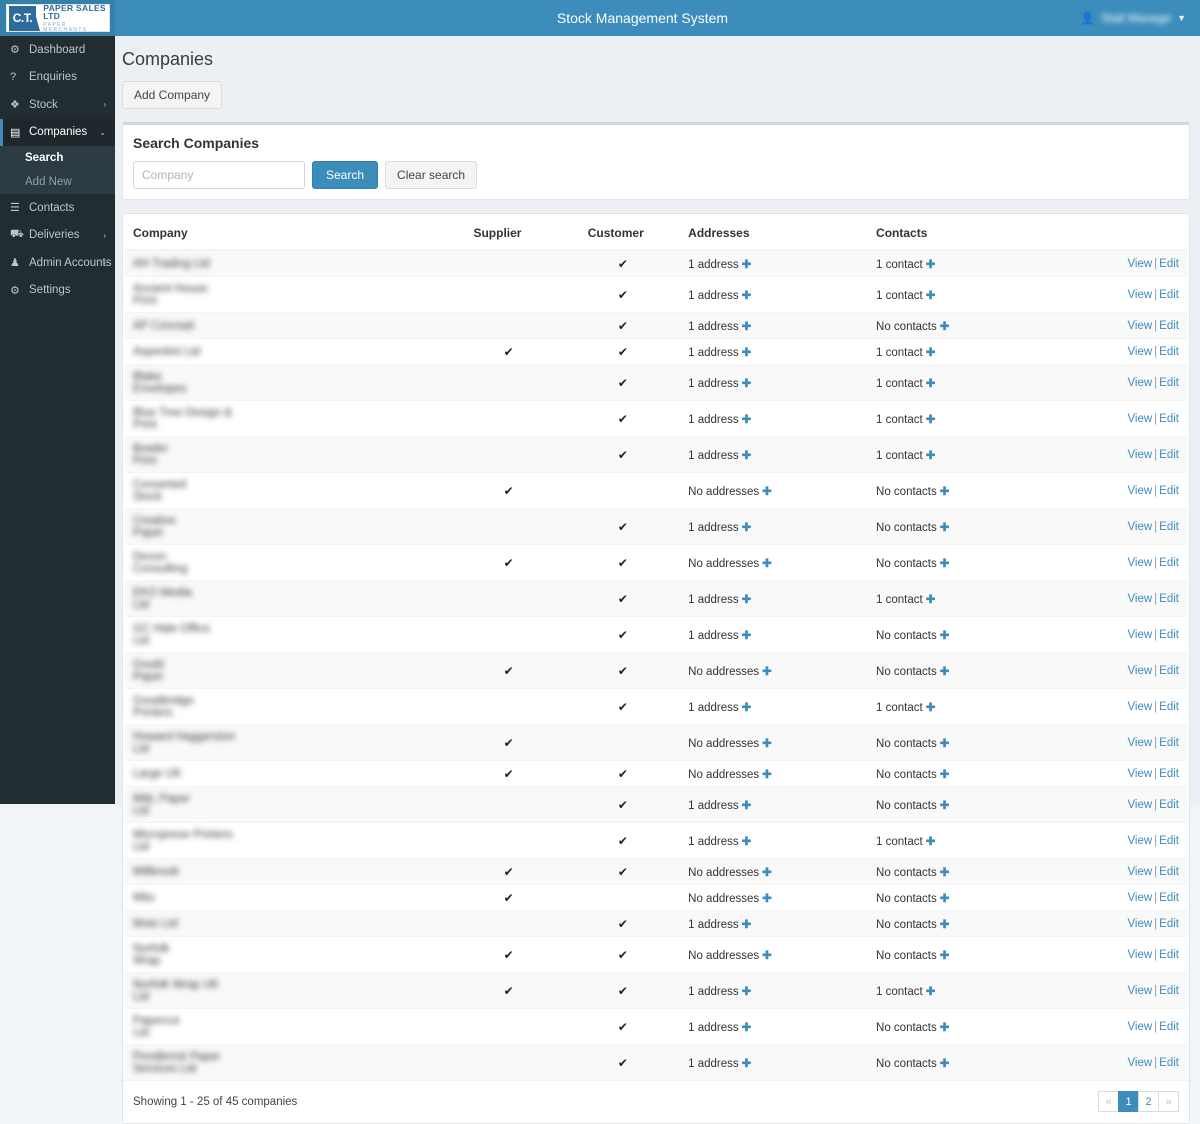 The image size is (1200, 1124). Describe the element at coordinates (57, 132) in the screenshot. I see `sidebar-item-companies: ▤ Companies ⌄` at that location.